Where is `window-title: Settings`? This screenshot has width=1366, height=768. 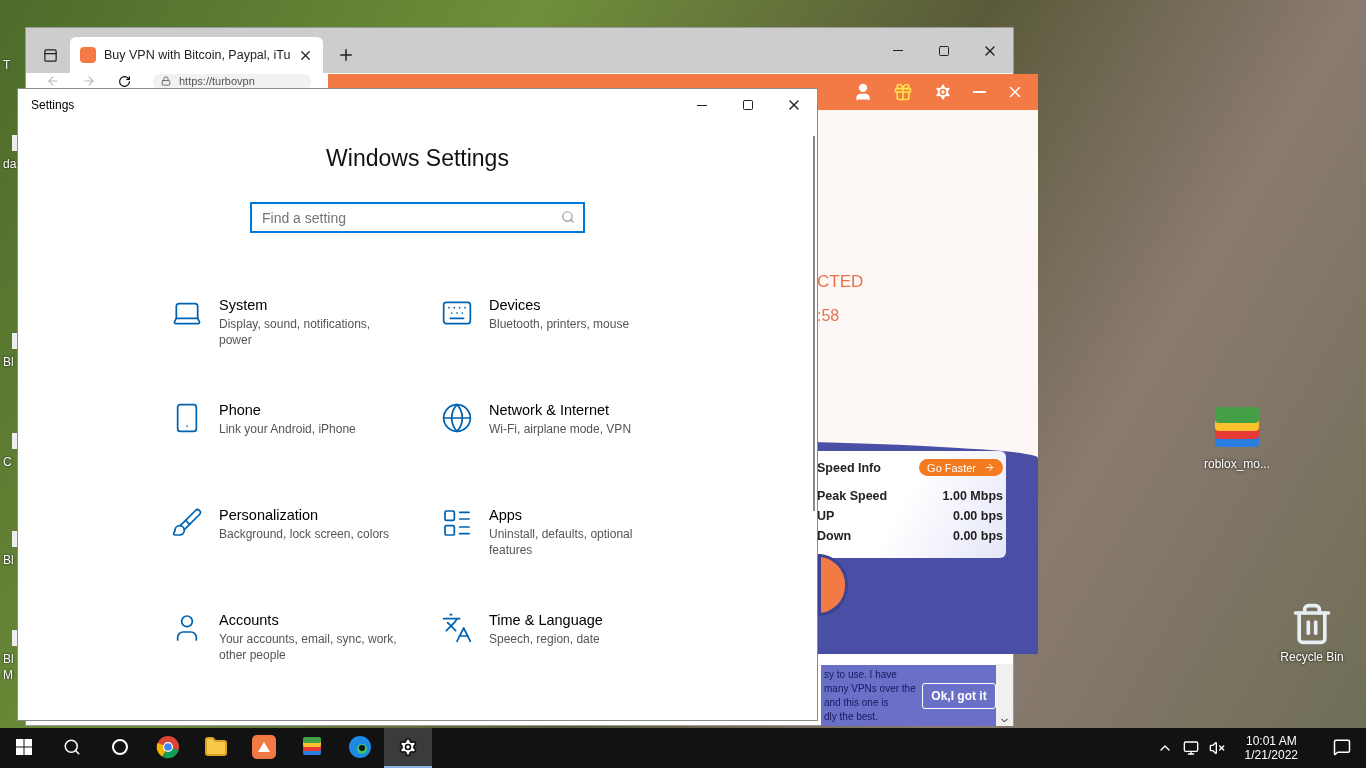 window-title: Settings is located at coordinates (53, 105).